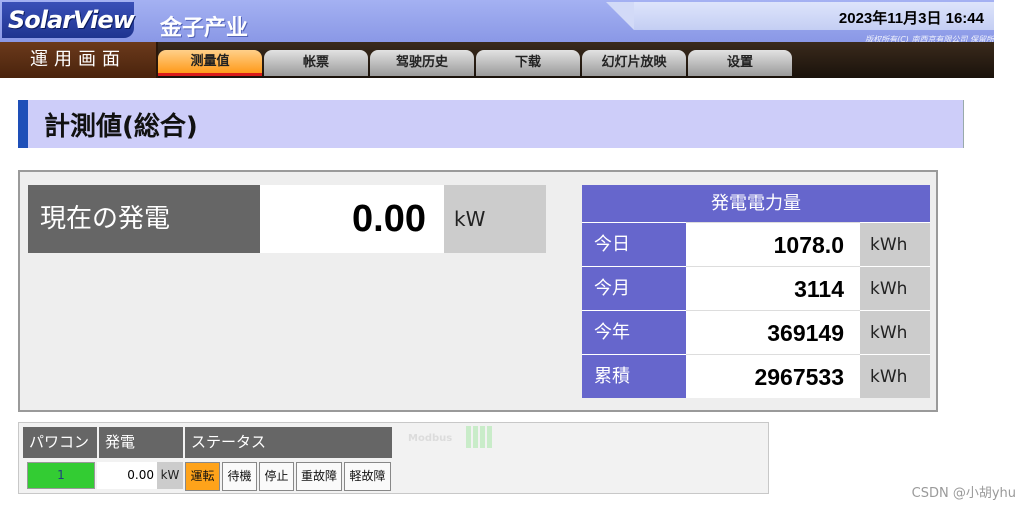 The width and height of the screenshot is (1032, 508). I want to click on pcs-header: パワコン, so click(60, 442).